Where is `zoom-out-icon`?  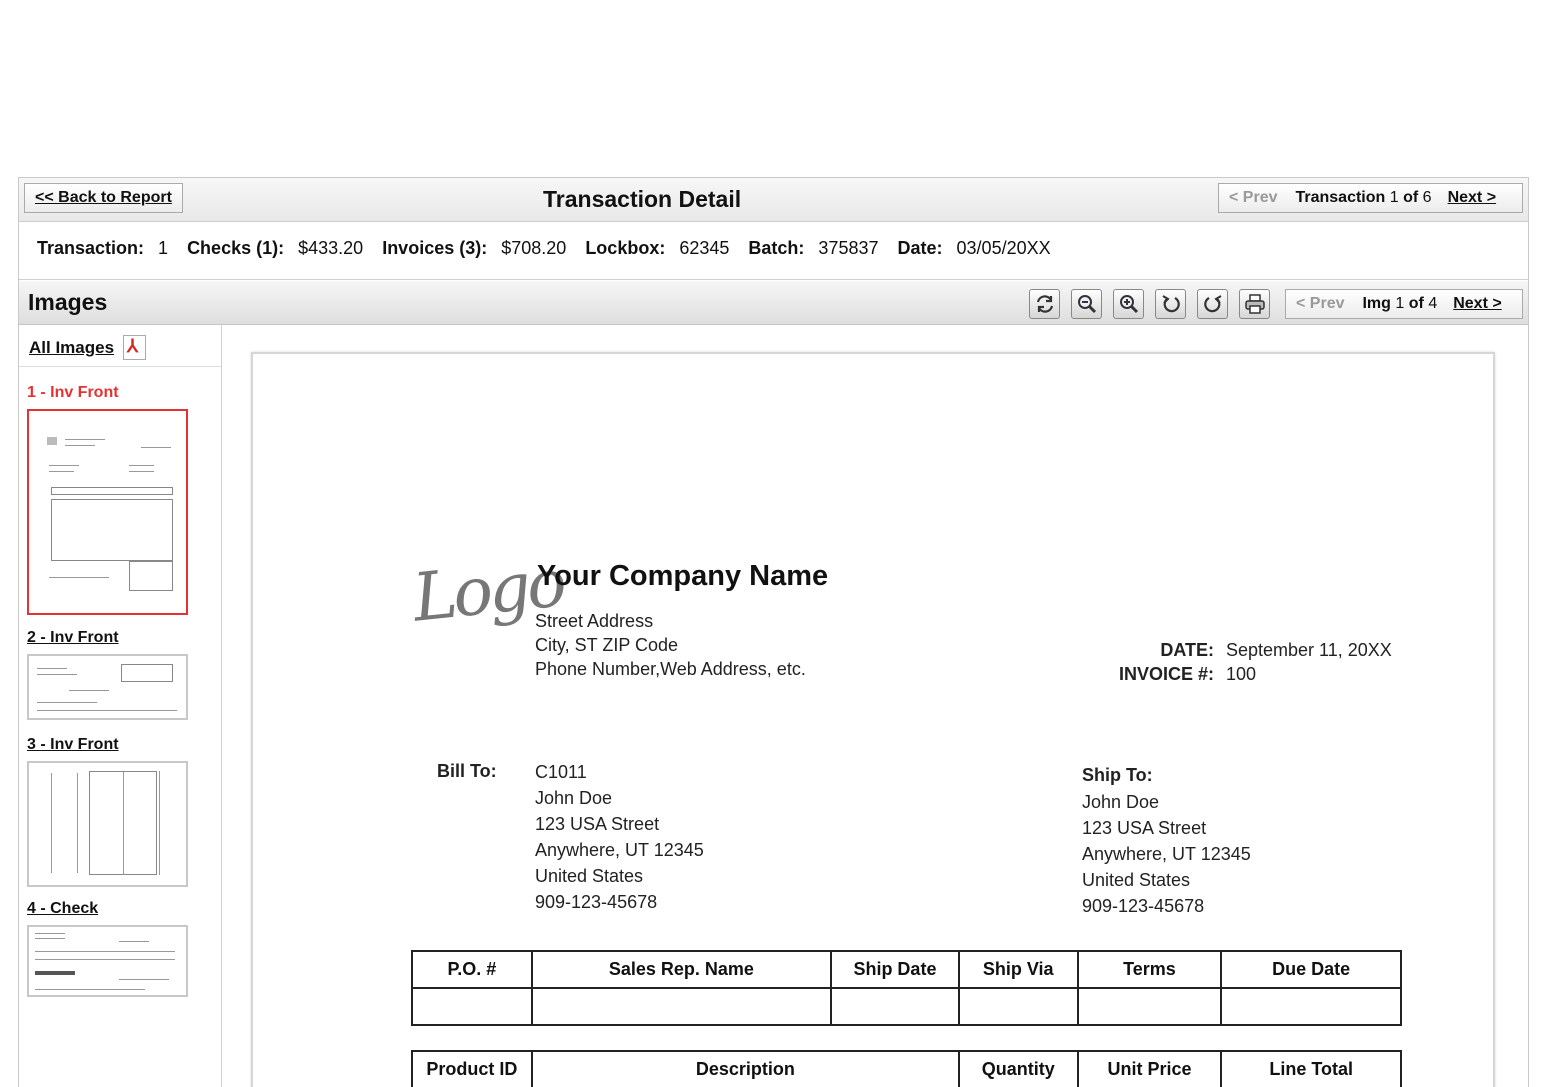 zoom-out-icon is located at coordinates (1086, 304).